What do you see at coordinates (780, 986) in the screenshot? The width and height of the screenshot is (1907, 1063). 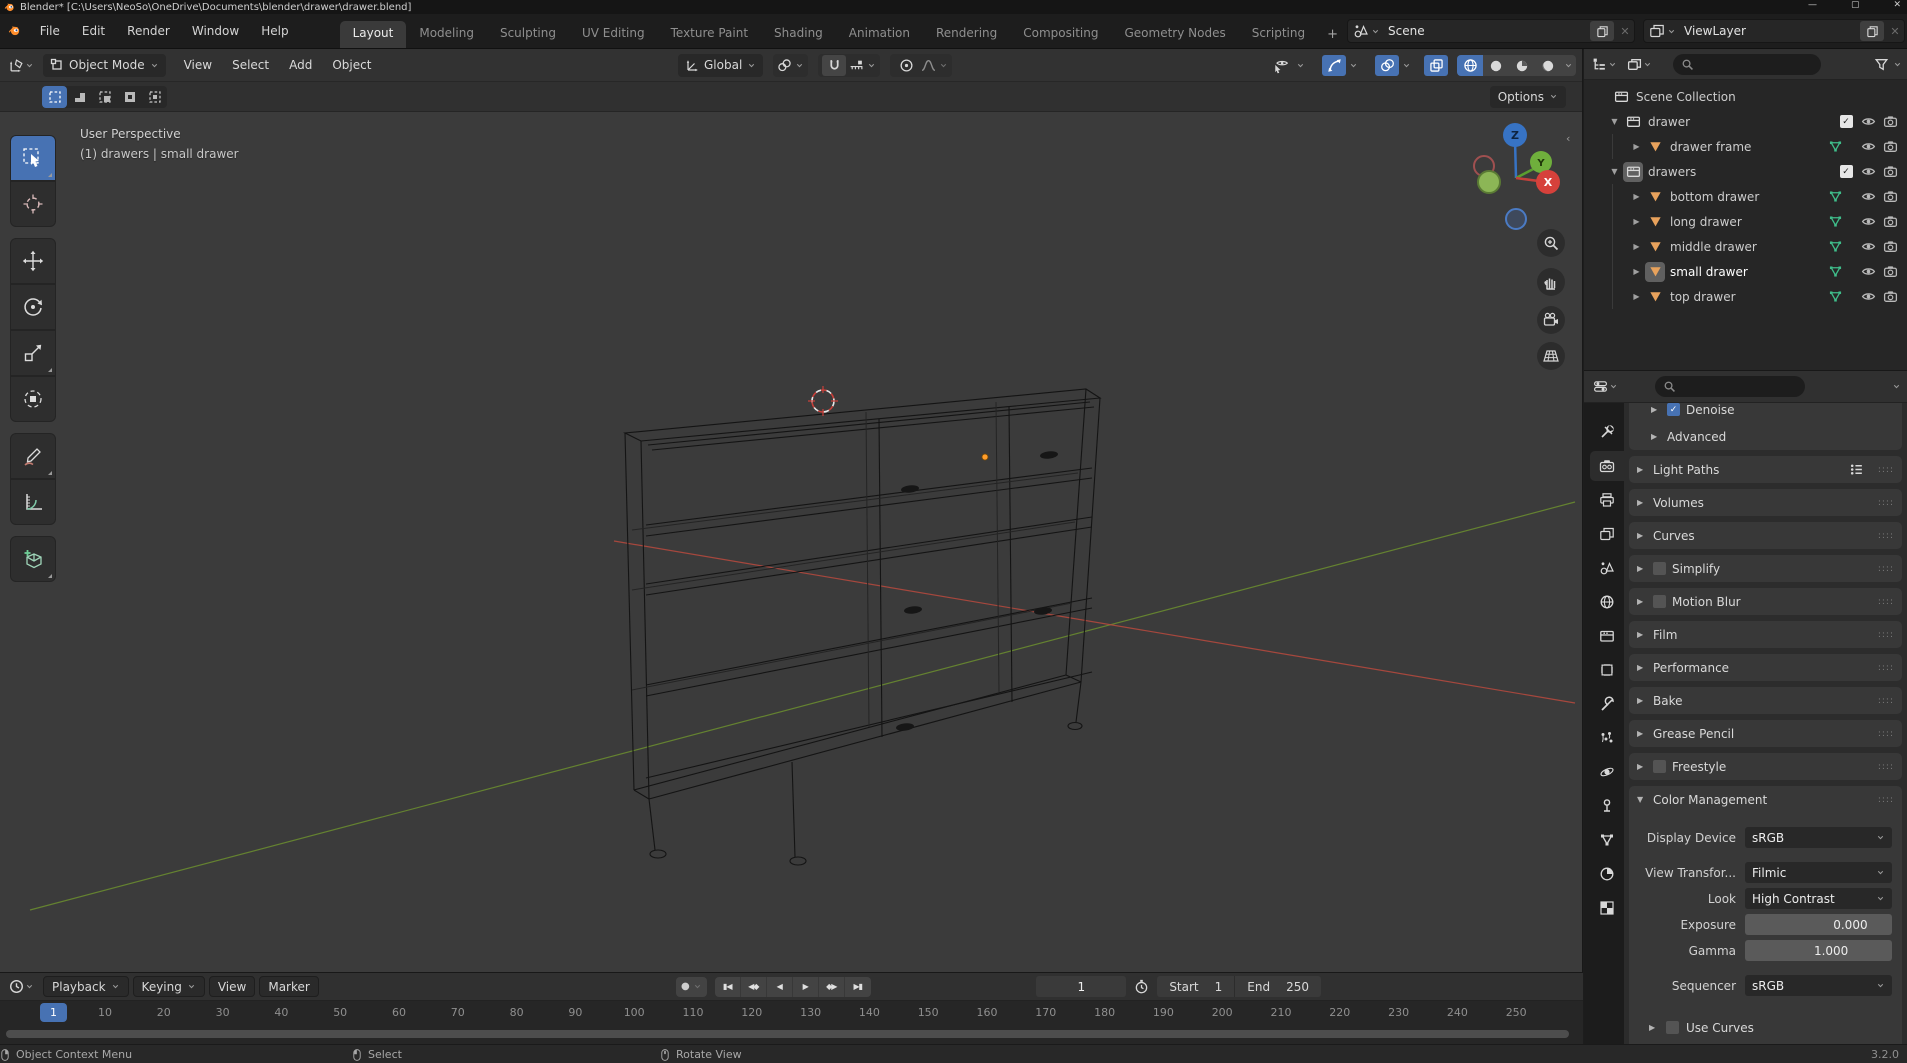 I see `transport-button: ◀` at bounding box center [780, 986].